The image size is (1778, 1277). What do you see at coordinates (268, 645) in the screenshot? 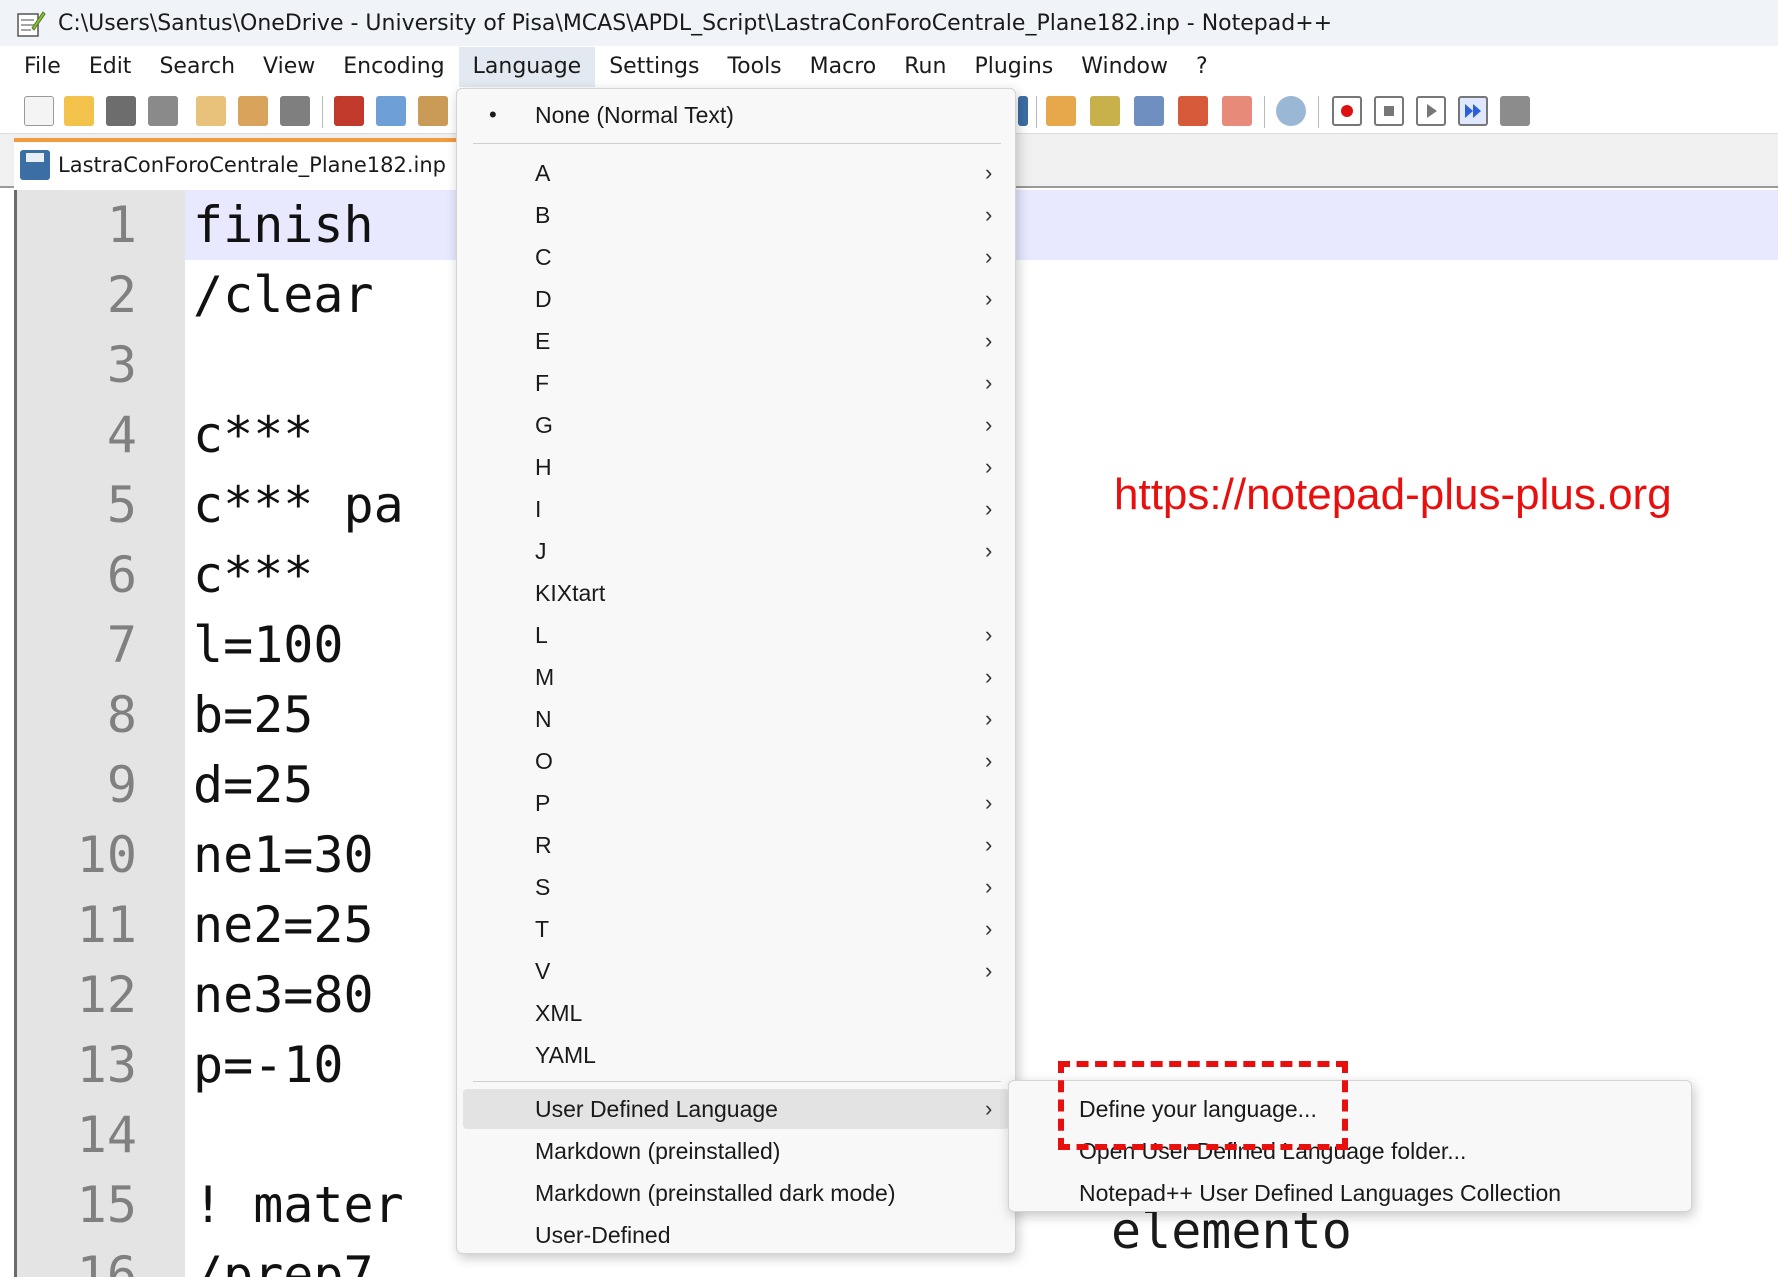
I see `line-text: l=100` at bounding box center [268, 645].